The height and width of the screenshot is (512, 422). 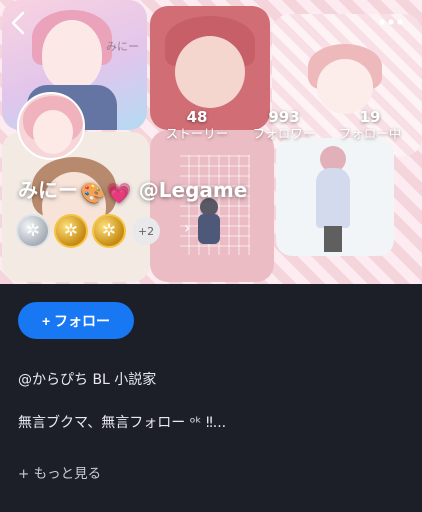 I want to click on back-button, so click(x=19, y=23).